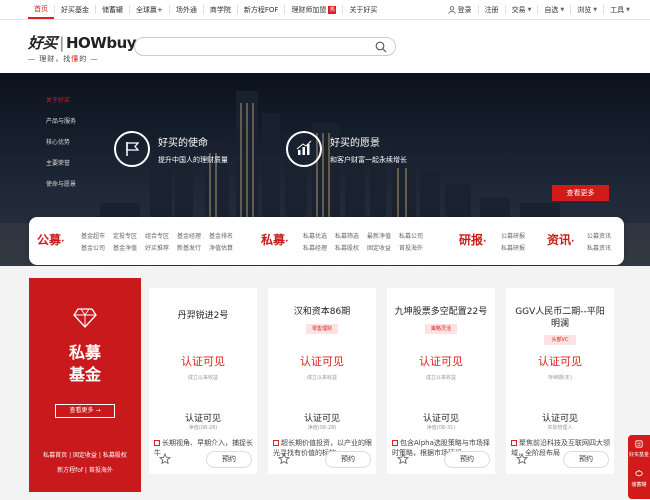 This screenshot has width=650, height=500. Describe the element at coordinates (261, 9) in the screenshot. I see `nav-fof: 新方程FOF` at that location.